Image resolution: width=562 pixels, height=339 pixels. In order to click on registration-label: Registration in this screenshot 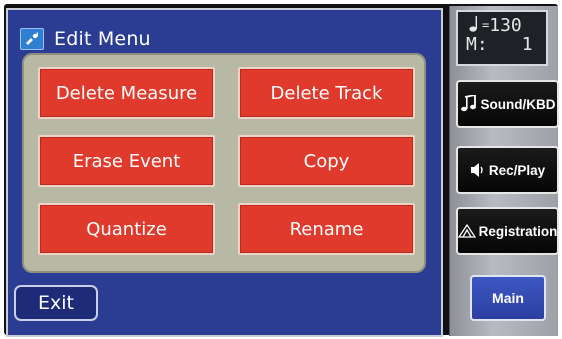, I will do `click(518, 231)`.